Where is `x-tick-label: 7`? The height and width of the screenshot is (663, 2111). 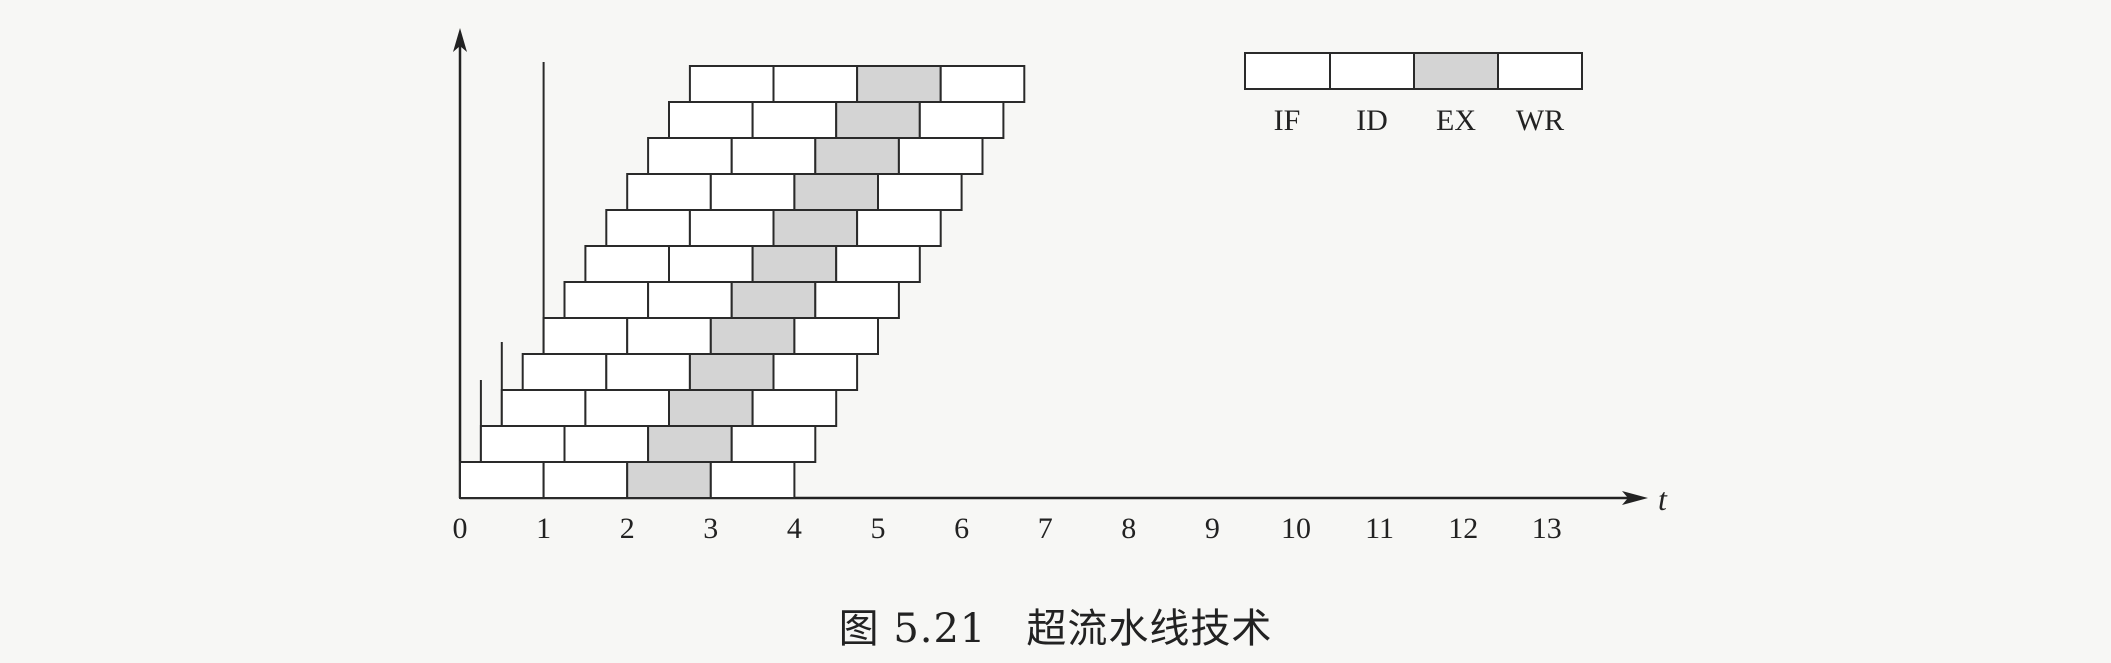
x-tick-label: 7 is located at coordinates (1045, 528).